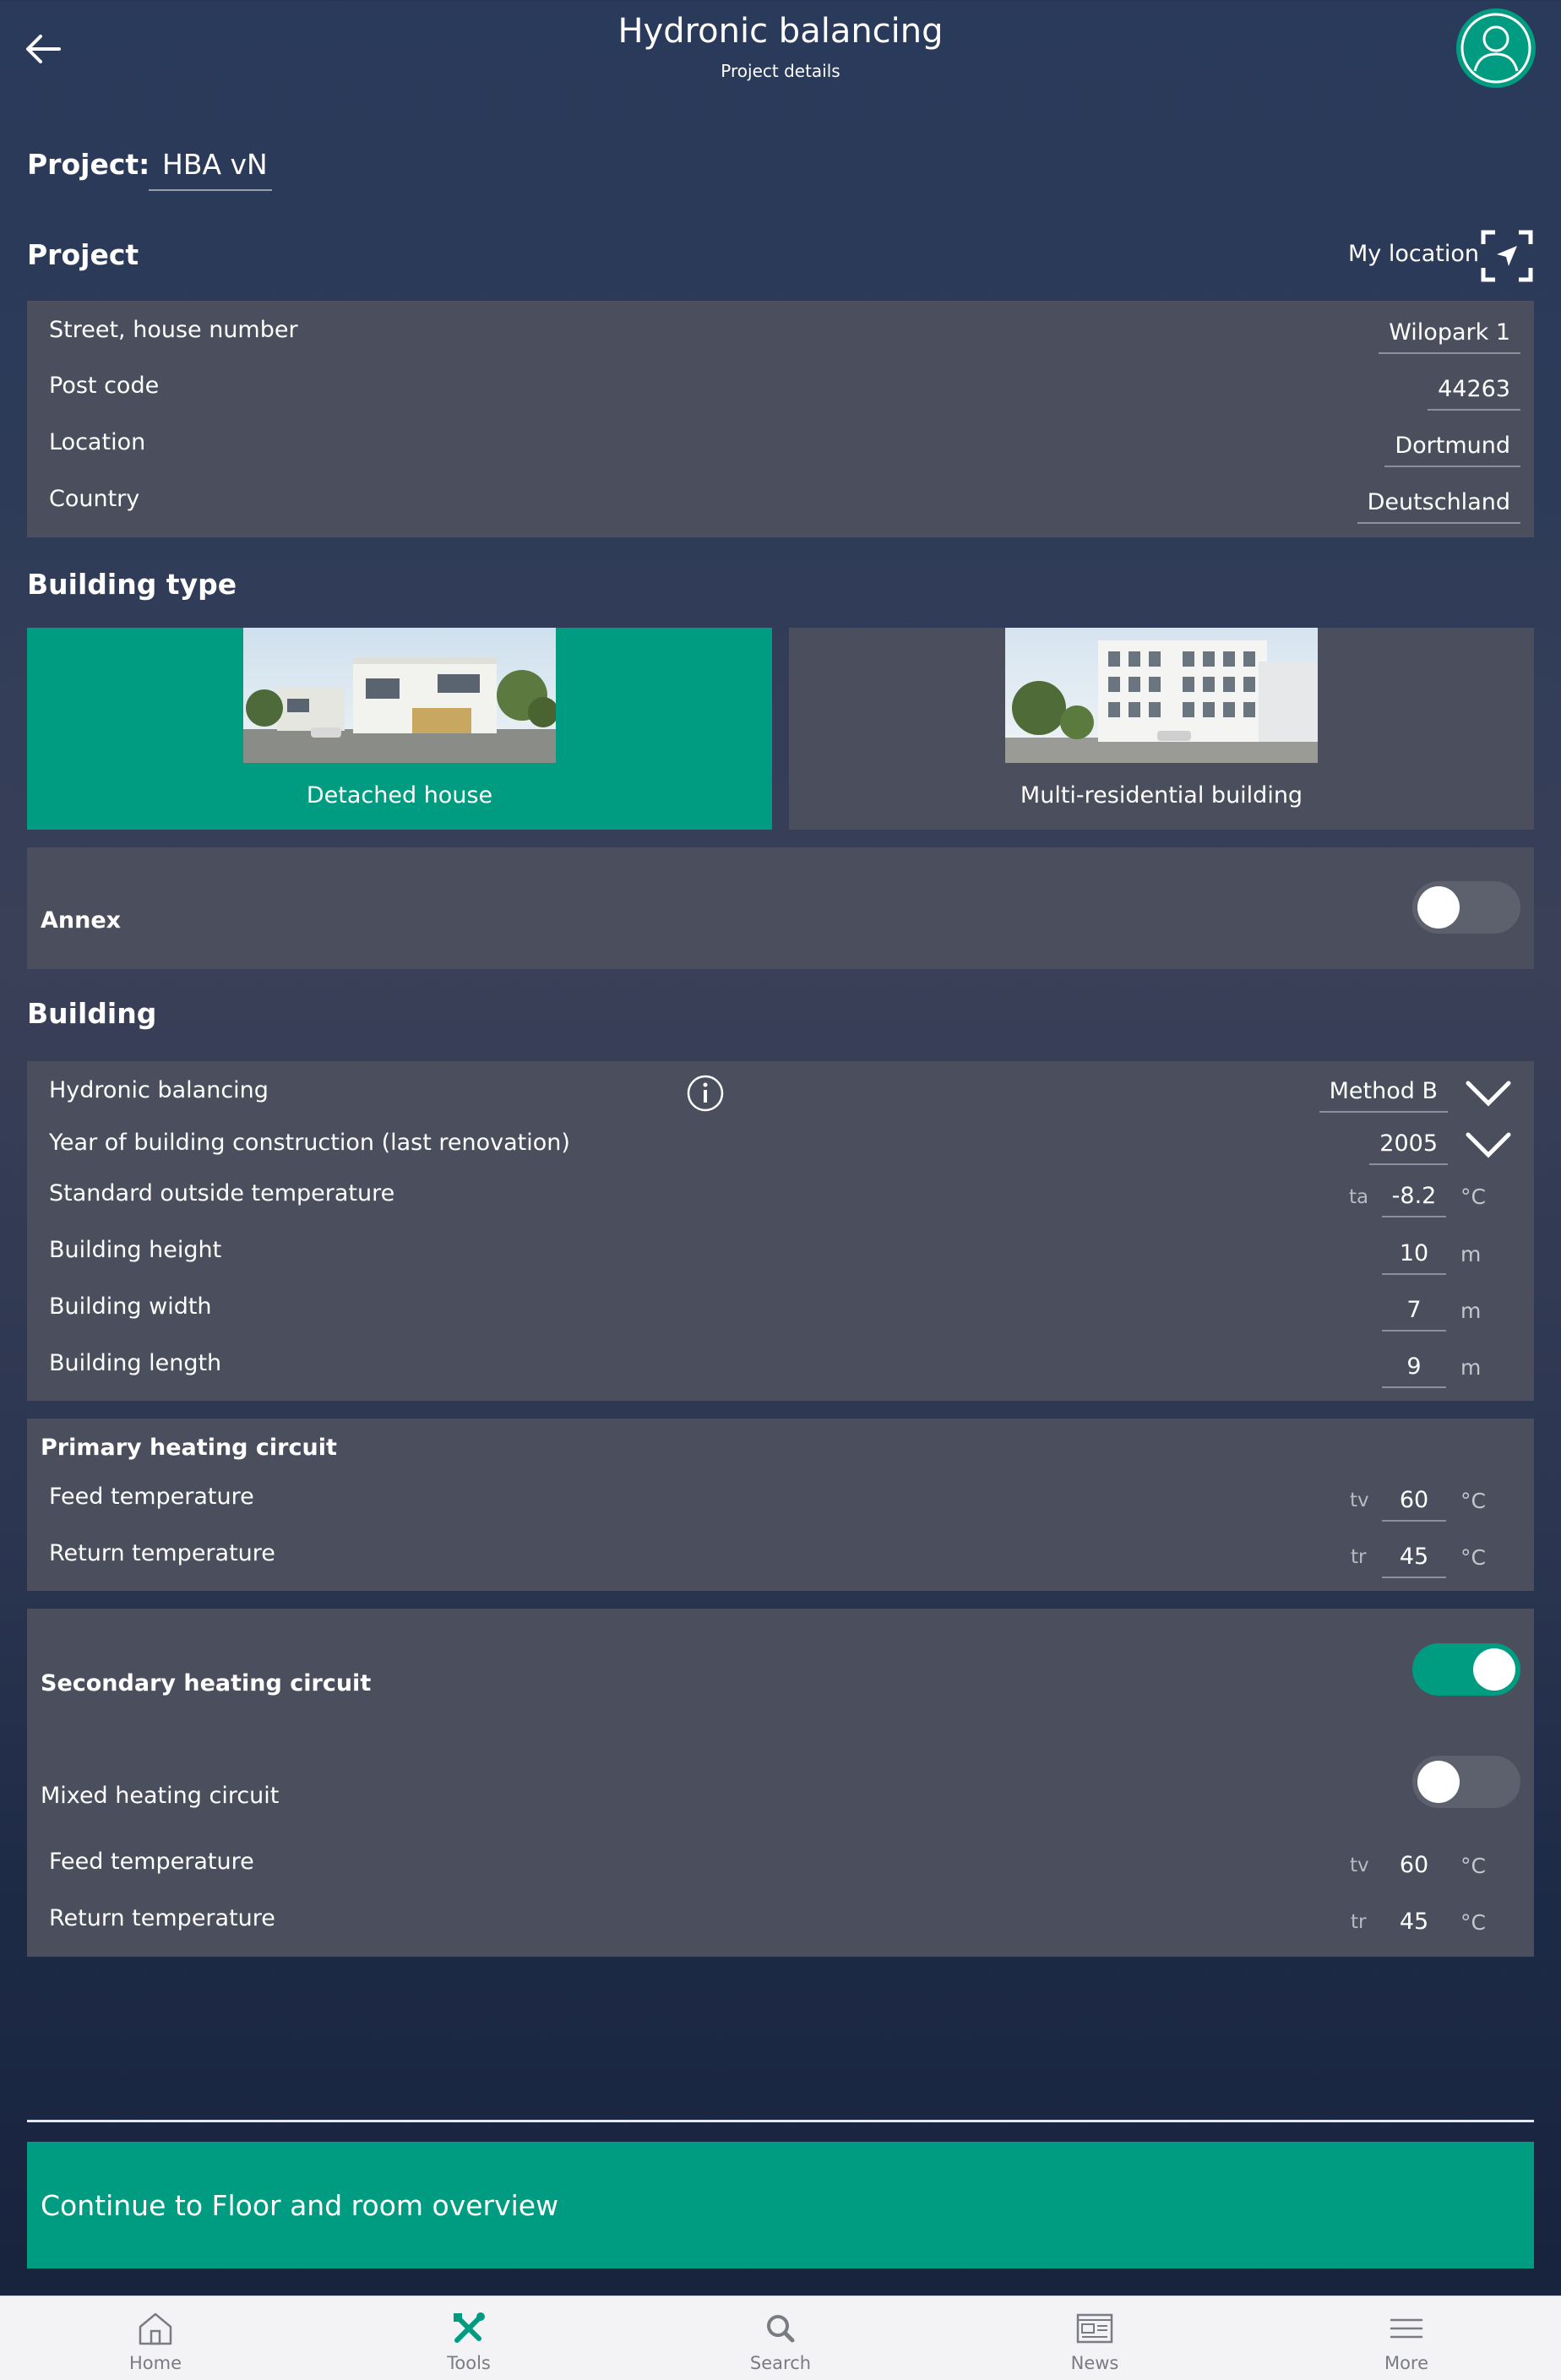 Image resolution: width=1561 pixels, height=2380 pixels. What do you see at coordinates (88, 164) in the screenshot?
I see `project-name-label: Project:` at bounding box center [88, 164].